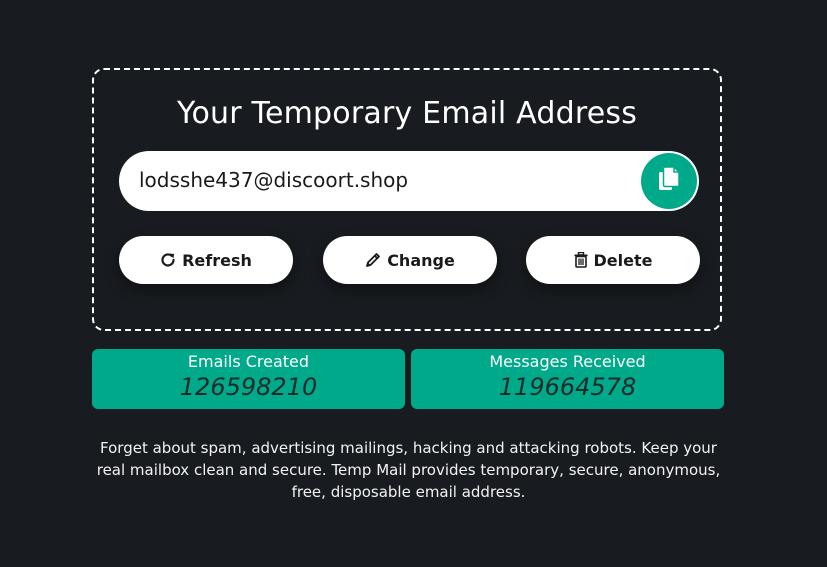 The image size is (827, 567). Describe the element at coordinates (567, 387) in the screenshot. I see `messages-received-value: 119664578` at that location.